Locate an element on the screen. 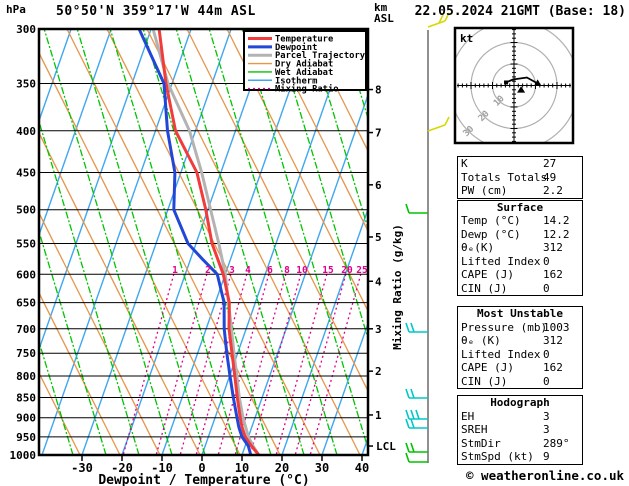 The image size is (629, 486). svg-text: 500 is located at coordinates (26, 210).